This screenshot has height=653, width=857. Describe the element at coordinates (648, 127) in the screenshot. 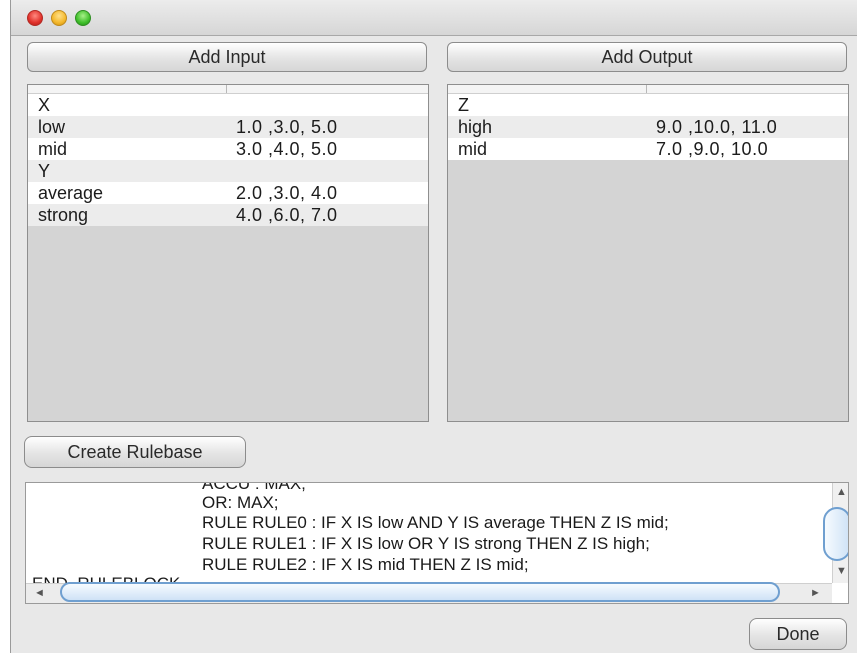

I see `table-row: high 9.0 ,10.0, 11.0` at that location.